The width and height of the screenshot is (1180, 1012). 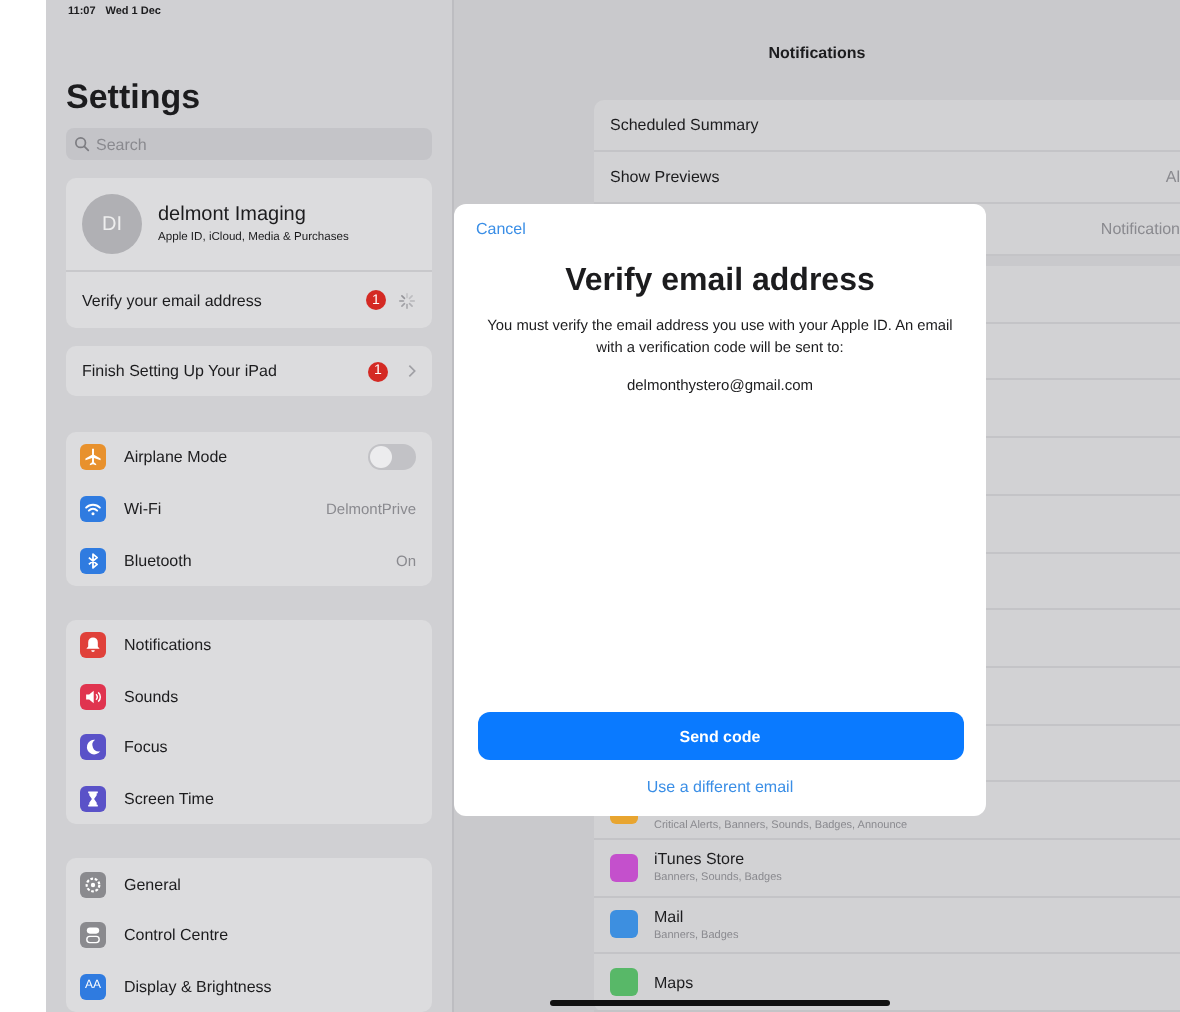 I want to click on app-name: iTunes Store, so click(x=718, y=859).